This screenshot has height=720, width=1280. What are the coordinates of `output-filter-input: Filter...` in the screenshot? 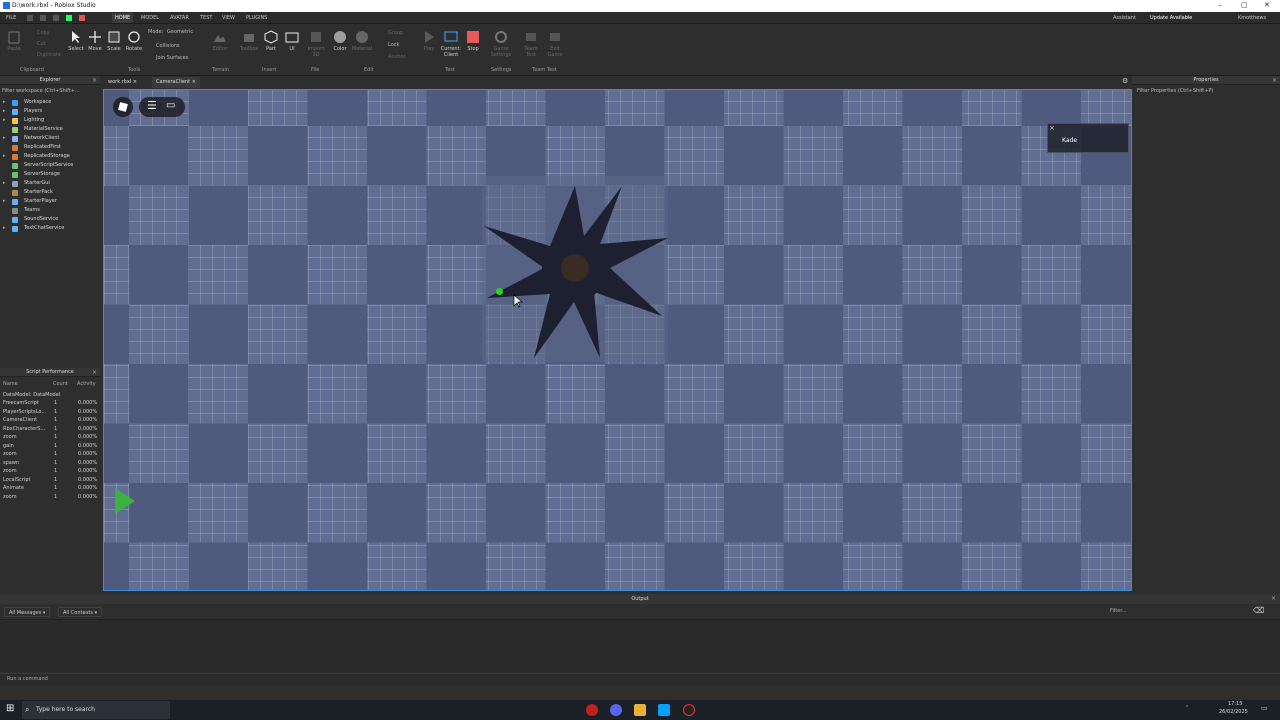 It's located at (1118, 611).